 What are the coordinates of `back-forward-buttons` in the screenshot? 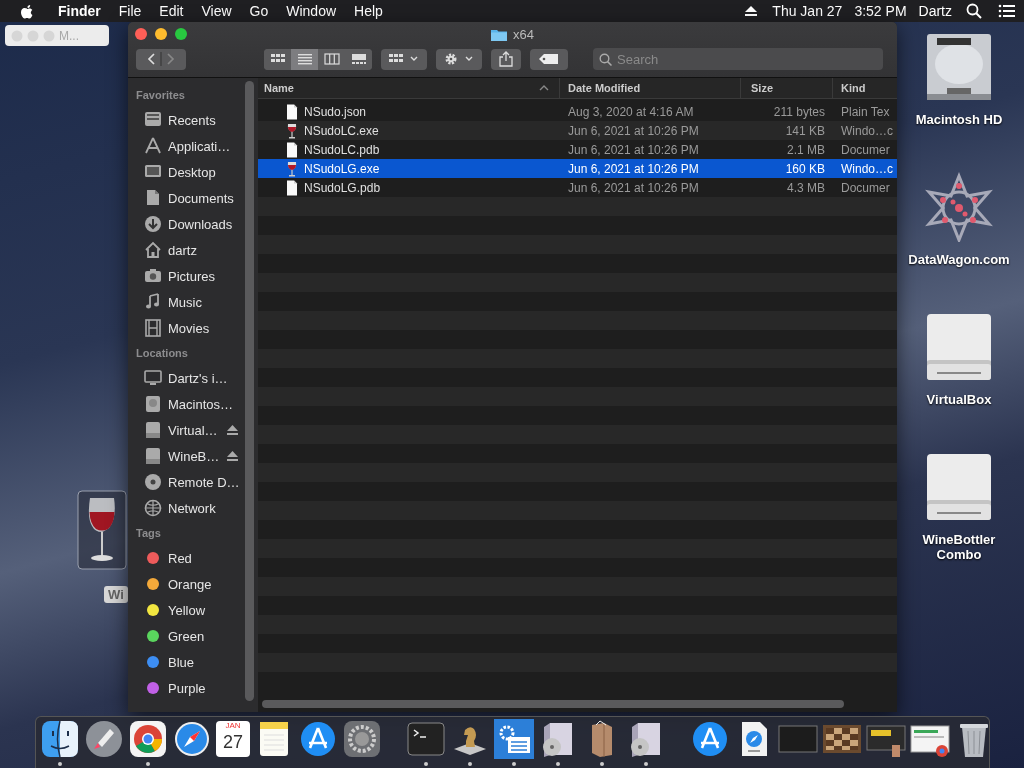 It's located at (161, 59).